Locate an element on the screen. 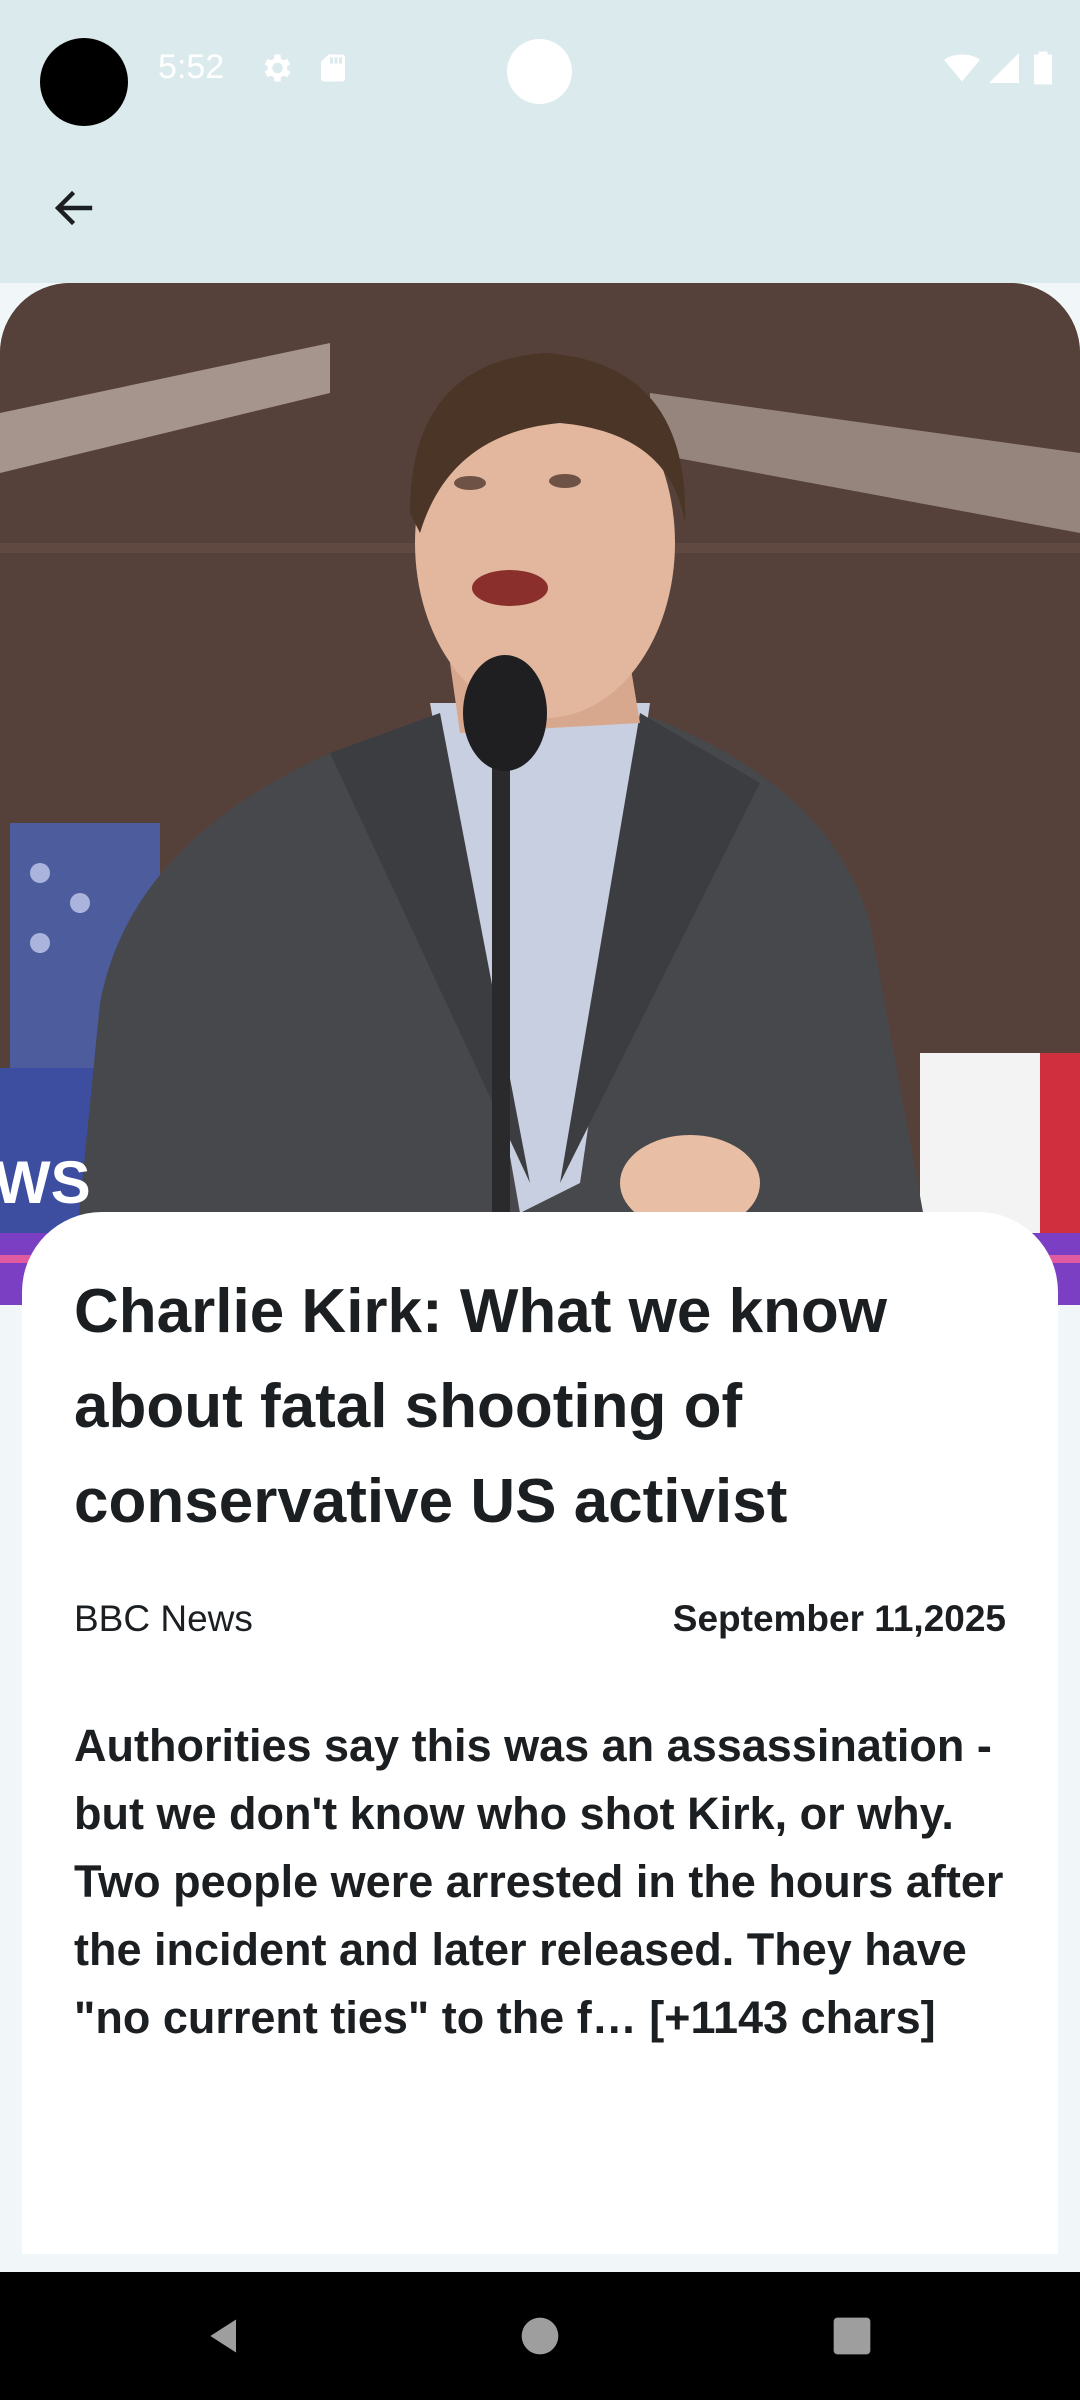  signal-icon is located at coordinates (1004, 68).